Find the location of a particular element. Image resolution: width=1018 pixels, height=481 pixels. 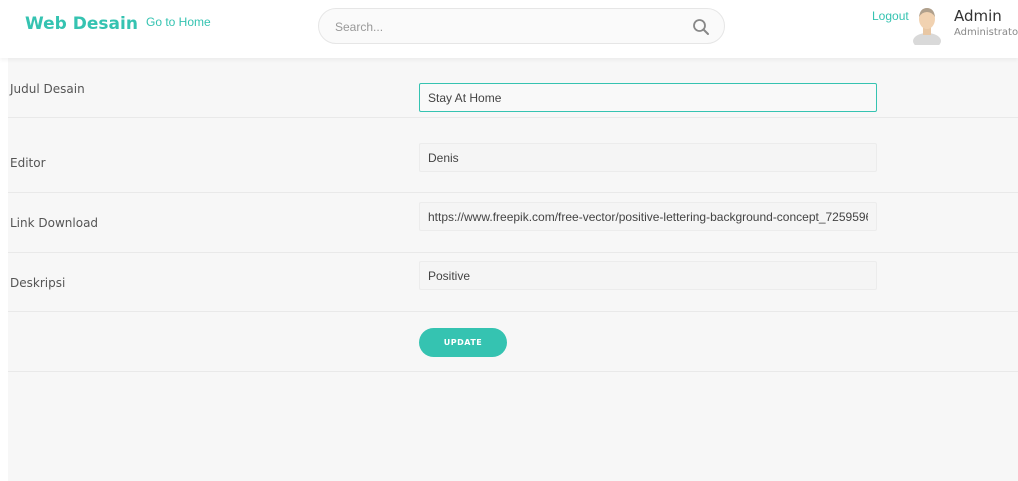

search-bar is located at coordinates (521, 26).